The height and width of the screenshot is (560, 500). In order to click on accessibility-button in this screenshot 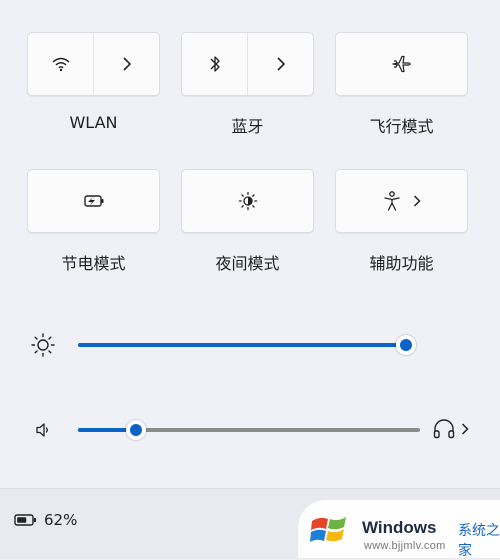, I will do `click(401, 201)`.